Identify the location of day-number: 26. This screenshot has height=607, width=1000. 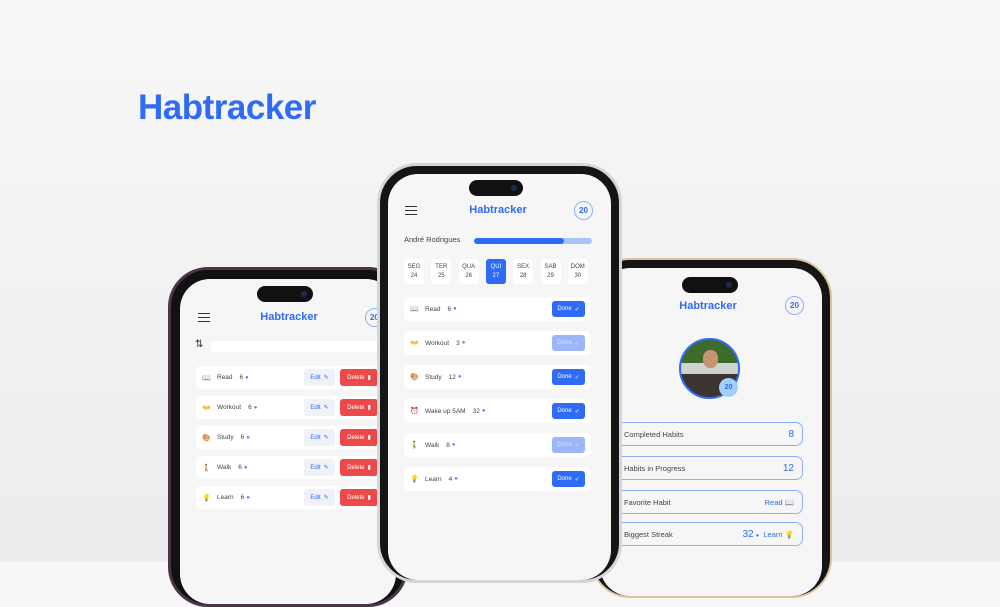
(468, 276).